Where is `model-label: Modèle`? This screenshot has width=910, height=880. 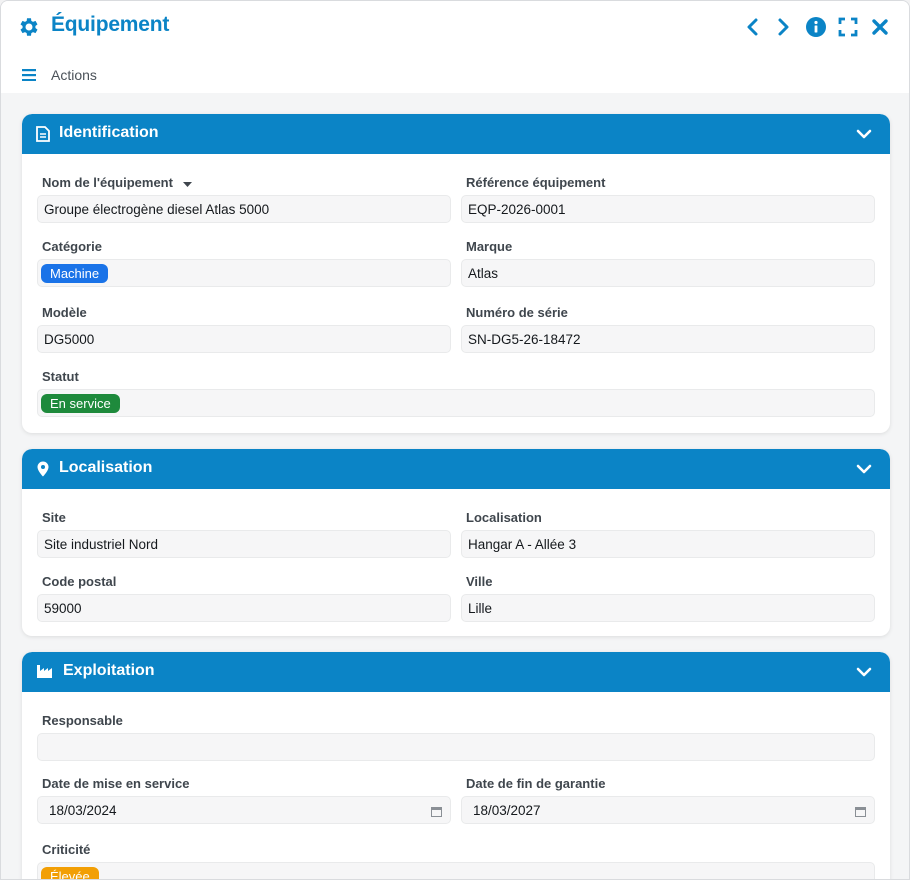 model-label: Modèle is located at coordinates (64, 312).